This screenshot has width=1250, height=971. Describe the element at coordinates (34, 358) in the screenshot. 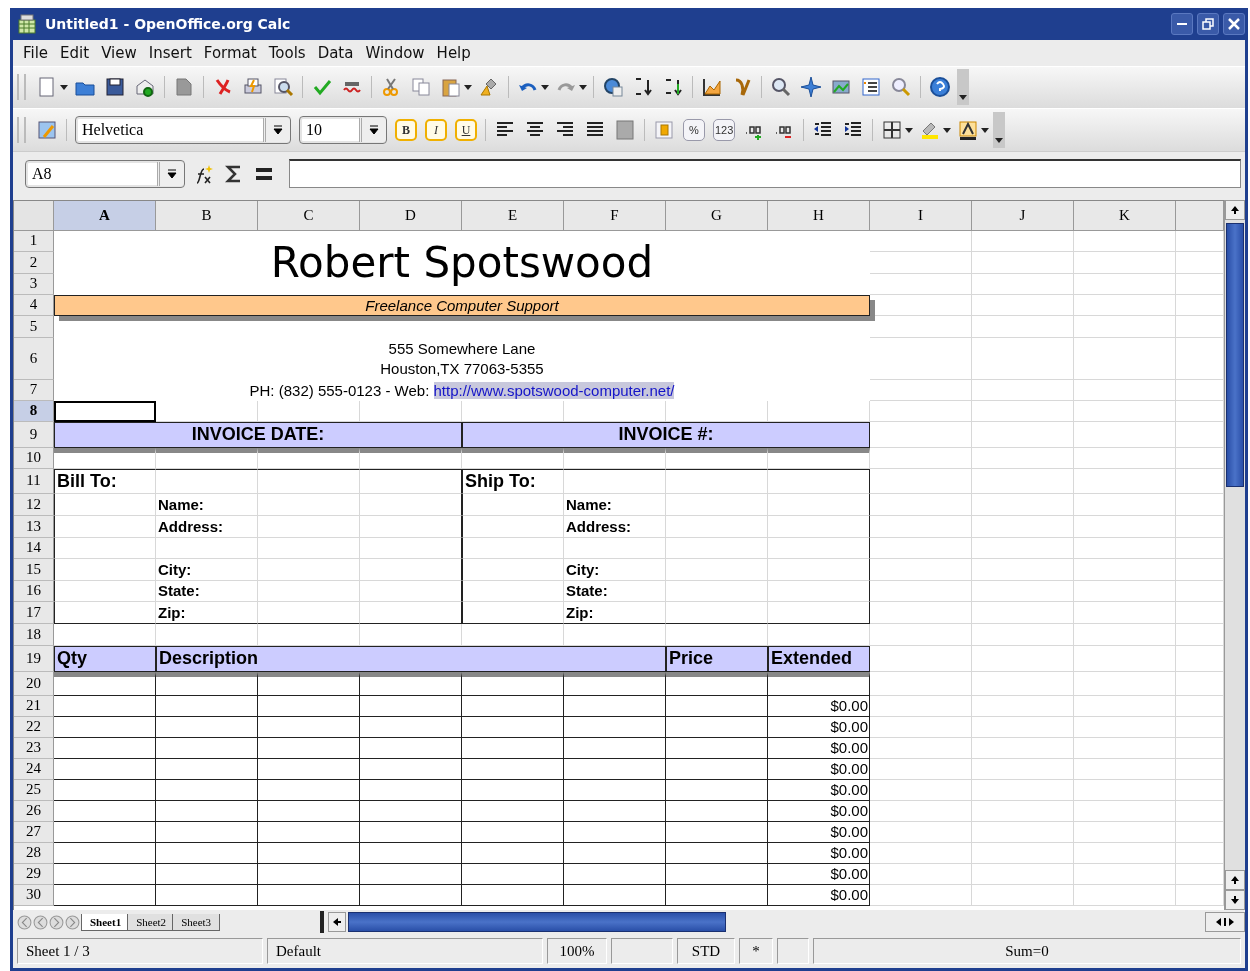

I see `row-header: 6` at that location.